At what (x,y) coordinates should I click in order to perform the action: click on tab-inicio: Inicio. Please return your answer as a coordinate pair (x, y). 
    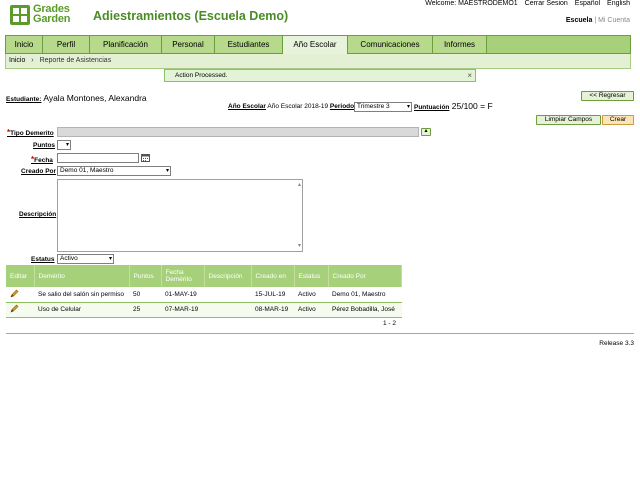
    Looking at the image, I should click on (24, 44).